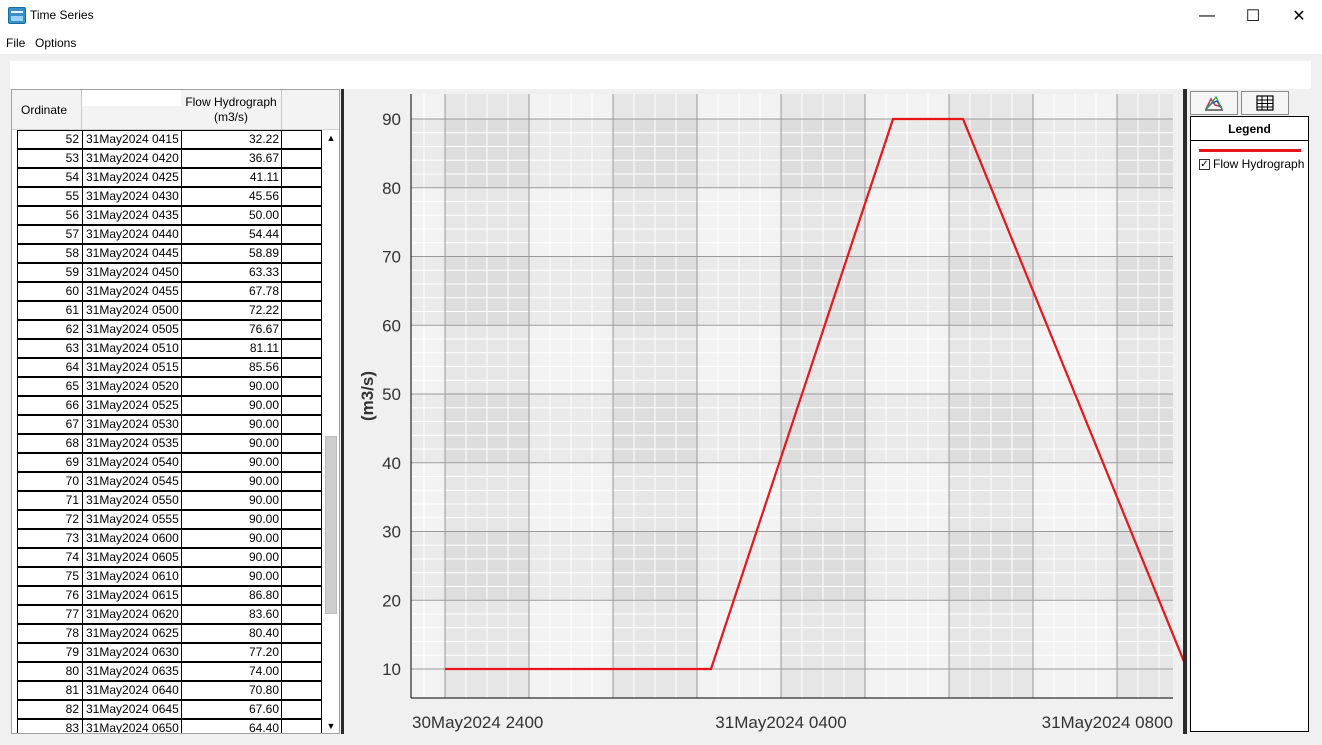 The width and height of the screenshot is (1322, 745). Describe the element at coordinates (231, 348) in the screenshot. I see `cell-flow: 81.11` at that location.